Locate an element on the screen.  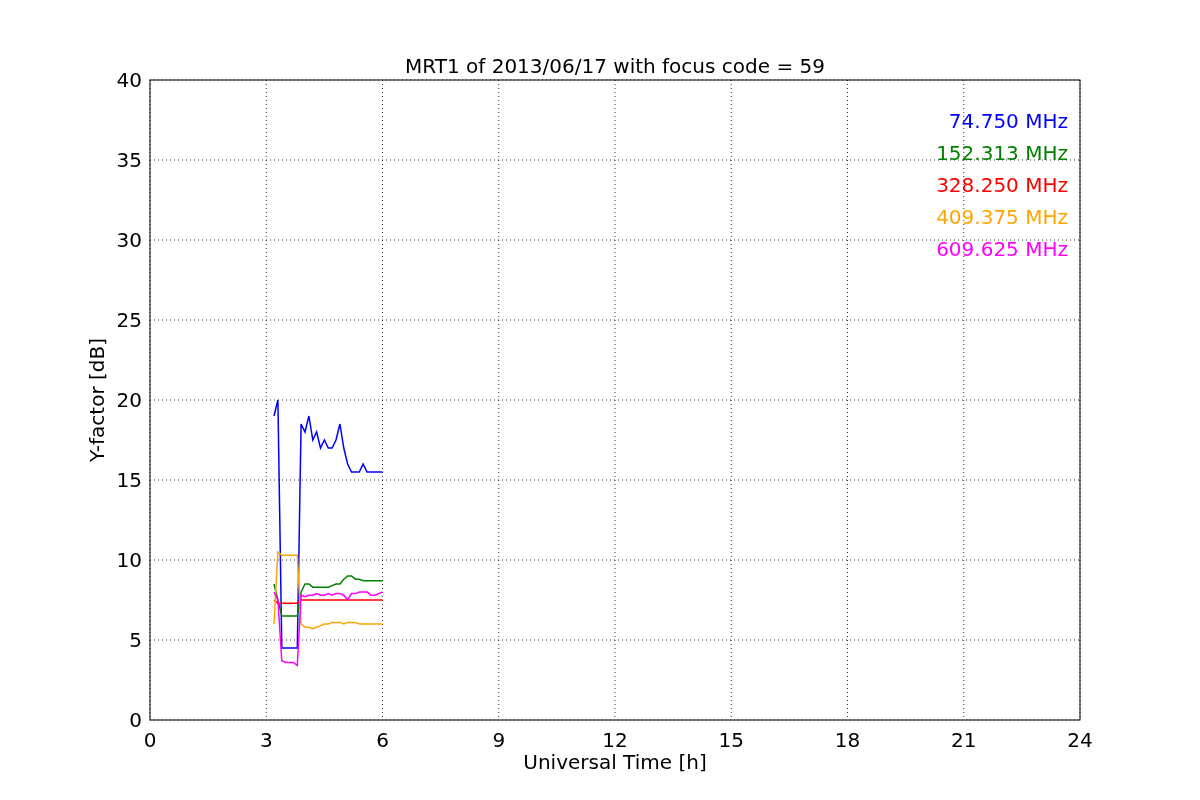
x-tick-label: 6 is located at coordinates (382, 740).